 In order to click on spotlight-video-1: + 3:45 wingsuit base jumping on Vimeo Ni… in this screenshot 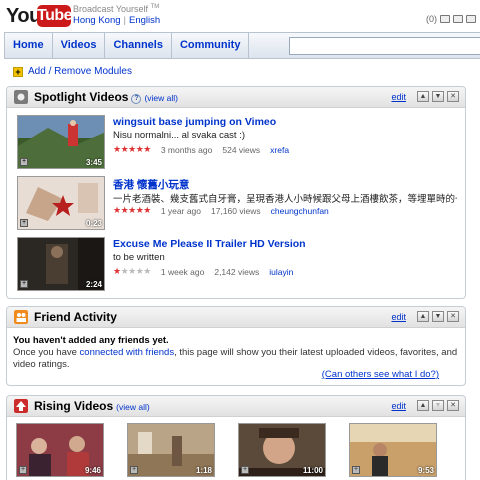, I will do `click(237, 142)`.